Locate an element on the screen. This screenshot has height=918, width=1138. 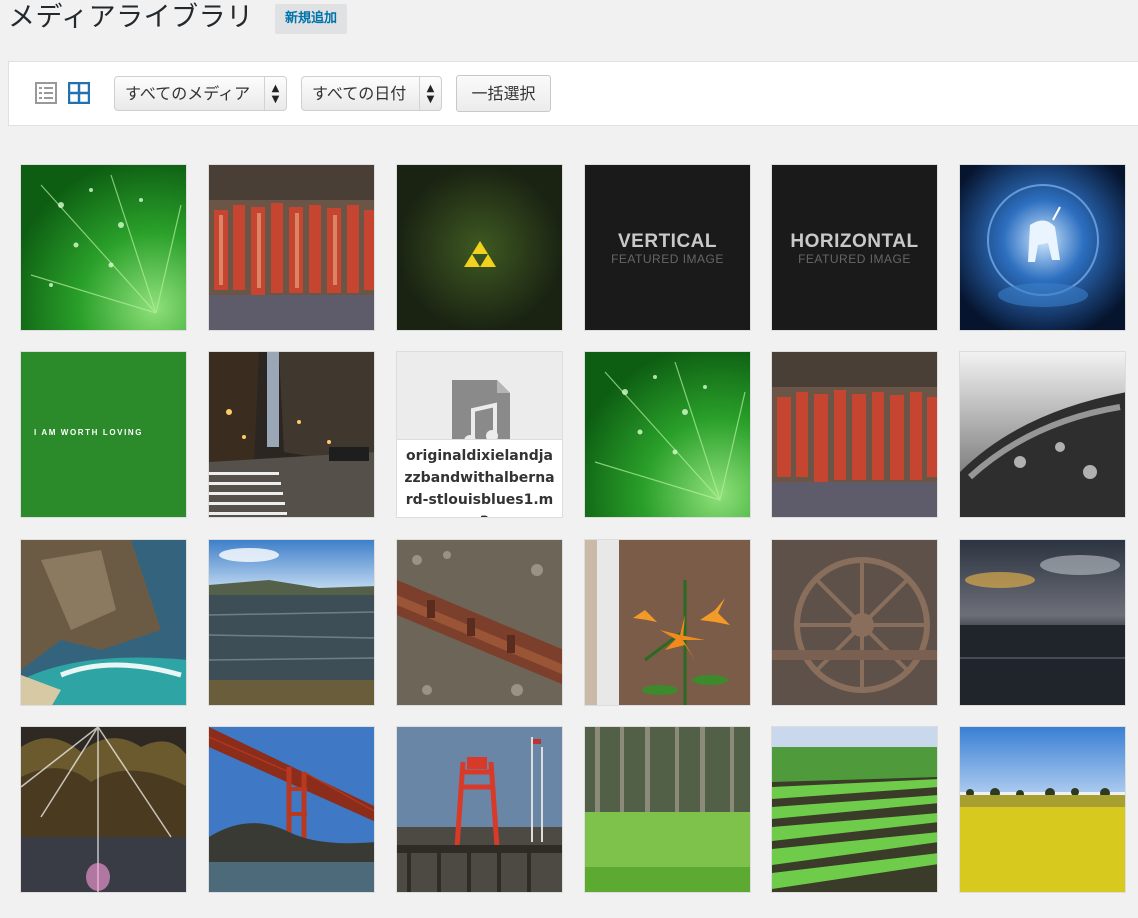
date-select: すべての日付 ▲ ▼ is located at coordinates (371, 93).